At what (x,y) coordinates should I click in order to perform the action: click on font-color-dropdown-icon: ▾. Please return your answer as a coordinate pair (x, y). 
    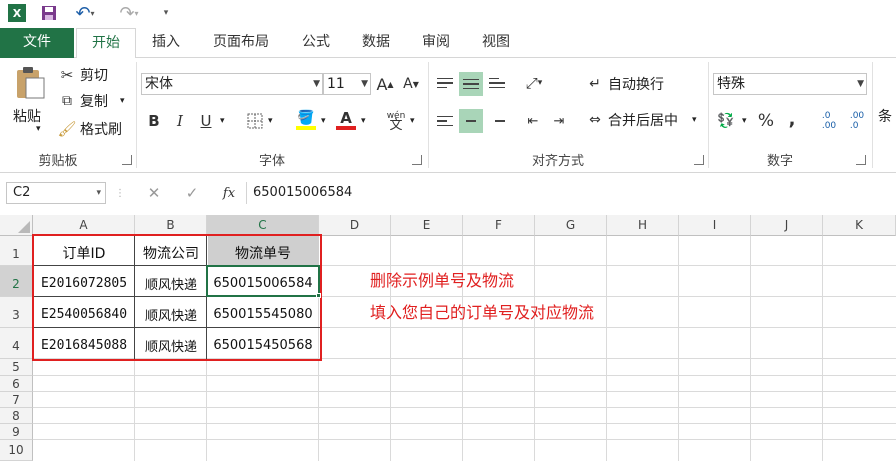
    Looking at the image, I should click on (363, 121).